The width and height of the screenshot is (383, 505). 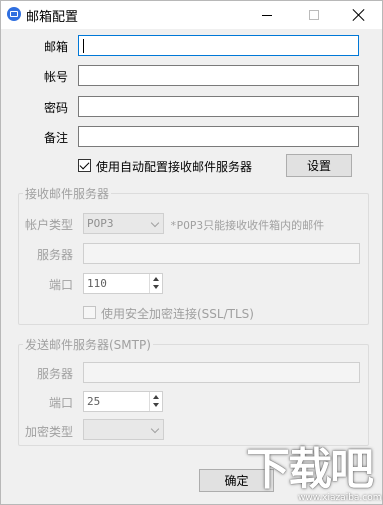 I want to click on incoming-server-label: 服务器, so click(x=55, y=255).